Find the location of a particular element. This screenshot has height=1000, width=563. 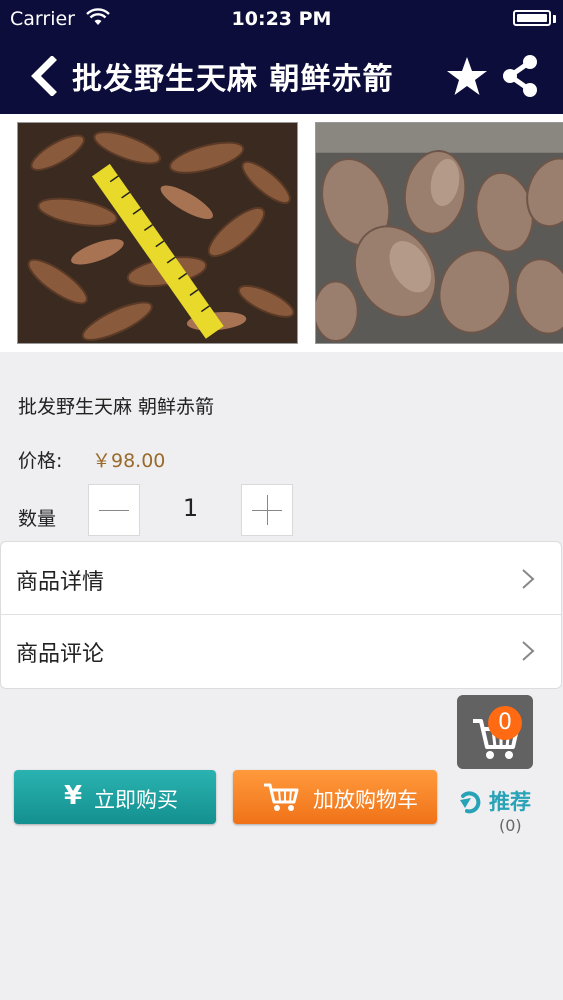

plus-icon-vertical is located at coordinates (267, 510).